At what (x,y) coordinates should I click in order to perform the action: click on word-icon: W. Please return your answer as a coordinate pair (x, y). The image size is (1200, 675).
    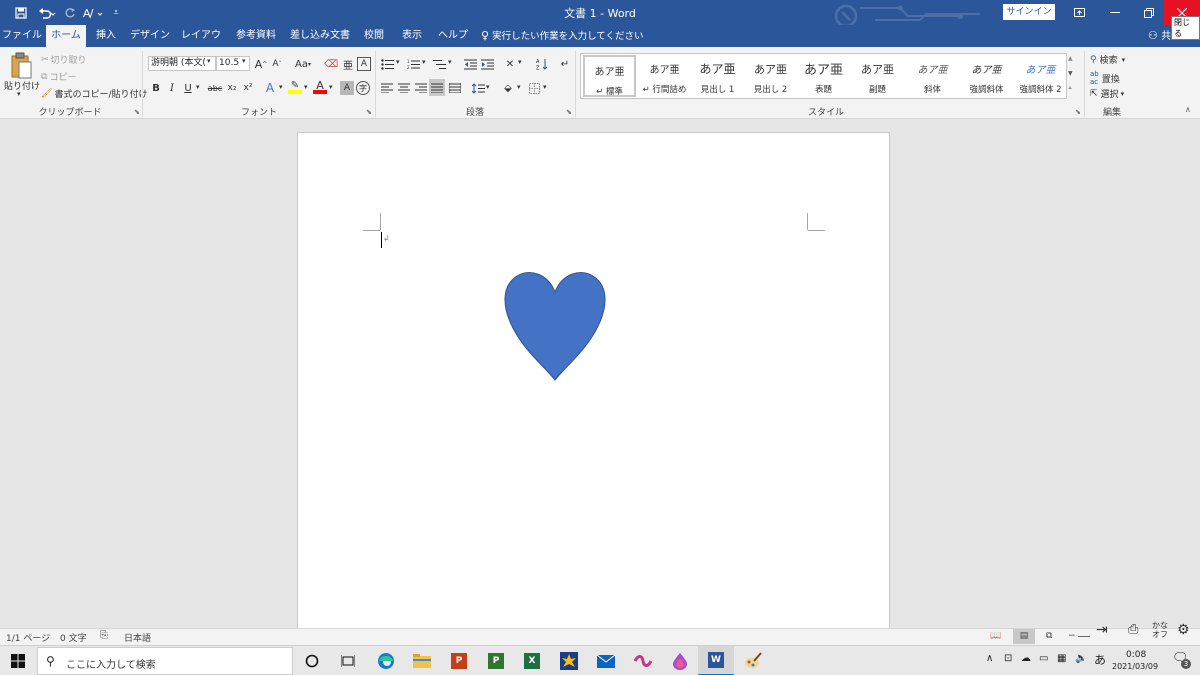
    Looking at the image, I should click on (716, 660).